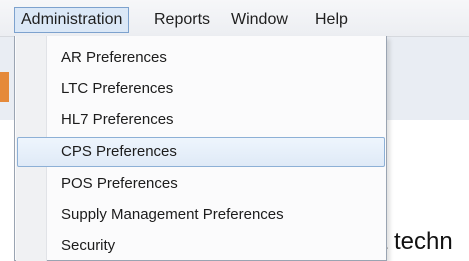 The width and height of the screenshot is (469, 261). I want to click on menu-item-hl7-preferences: HL7 Preferences, so click(201, 120).